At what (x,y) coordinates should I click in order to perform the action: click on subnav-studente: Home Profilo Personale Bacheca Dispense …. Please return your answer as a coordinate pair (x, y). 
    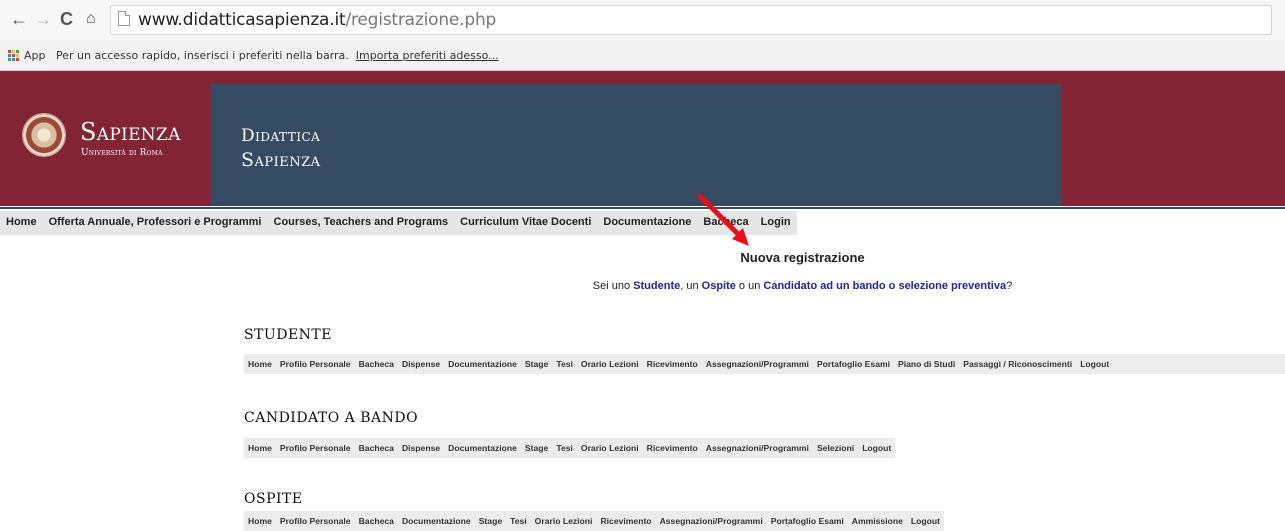
    Looking at the image, I should click on (764, 364).